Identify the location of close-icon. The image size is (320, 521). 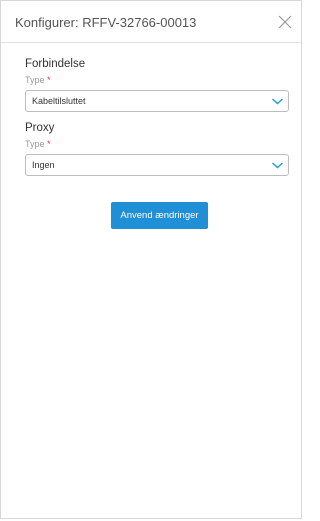
(285, 22).